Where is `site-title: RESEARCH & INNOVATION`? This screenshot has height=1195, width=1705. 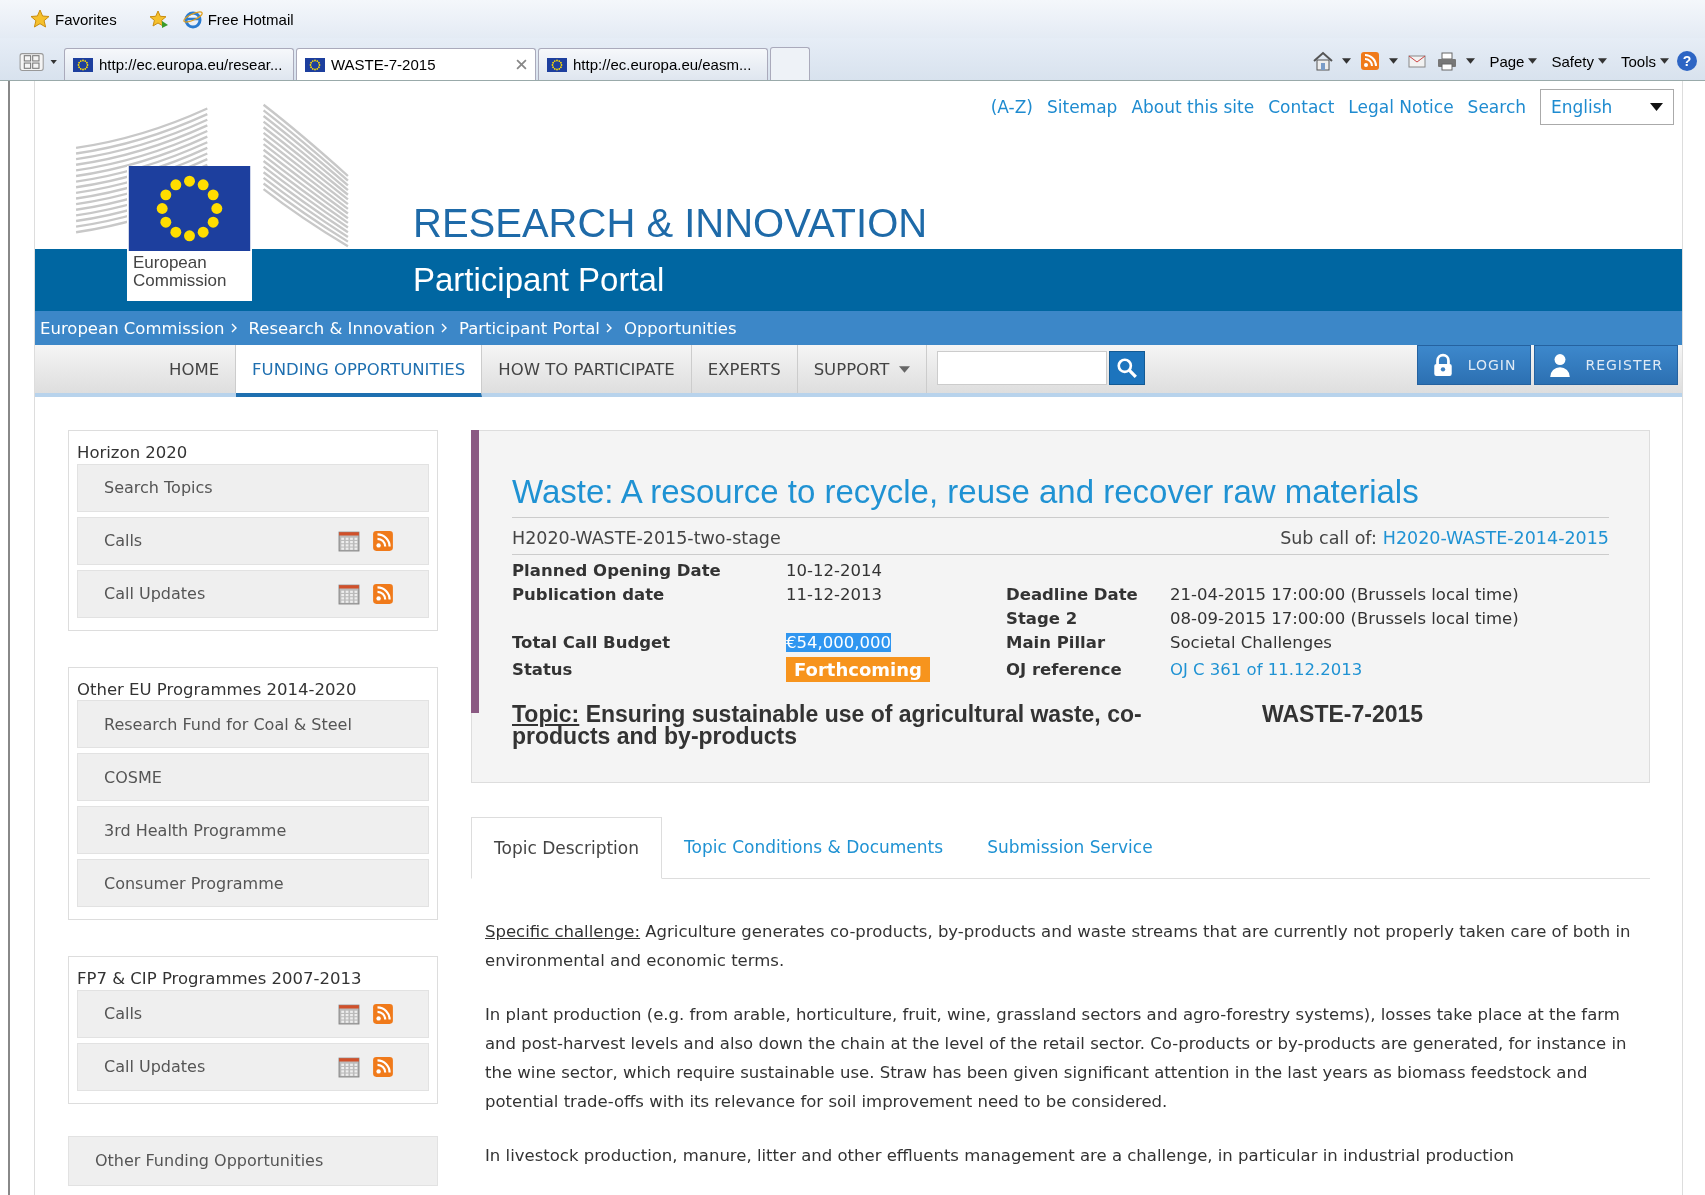 site-title: RESEARCH & INNOVATION is located at coordinates (671, 223).